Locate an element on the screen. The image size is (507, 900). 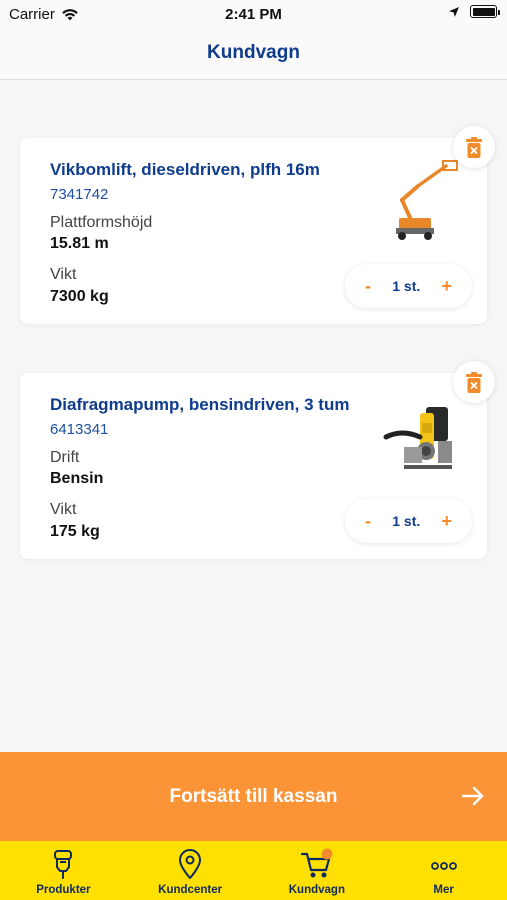
product-name: Diafragmapump, bensindriven, 3 tum is located at coordinates (199, 405).